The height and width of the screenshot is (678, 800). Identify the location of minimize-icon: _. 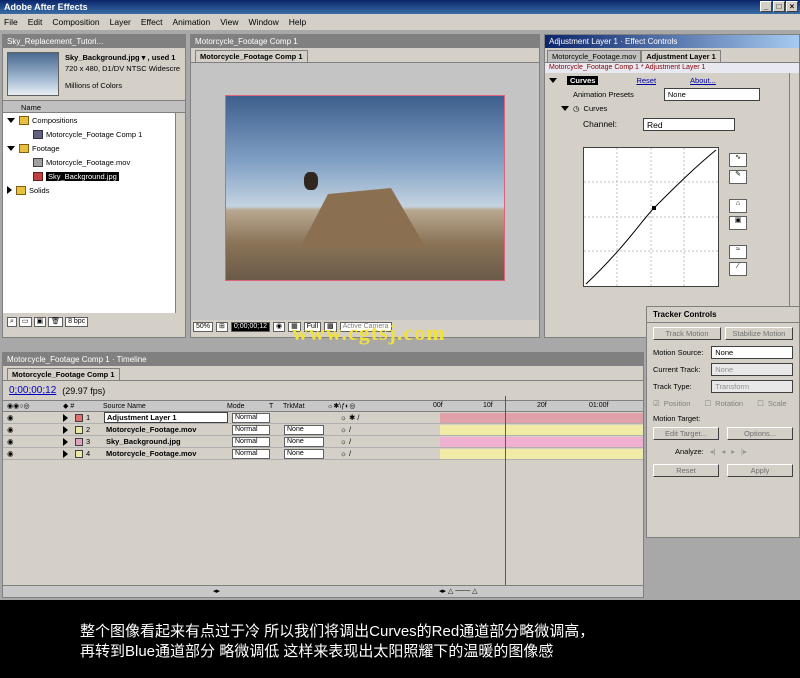
(766, 6).